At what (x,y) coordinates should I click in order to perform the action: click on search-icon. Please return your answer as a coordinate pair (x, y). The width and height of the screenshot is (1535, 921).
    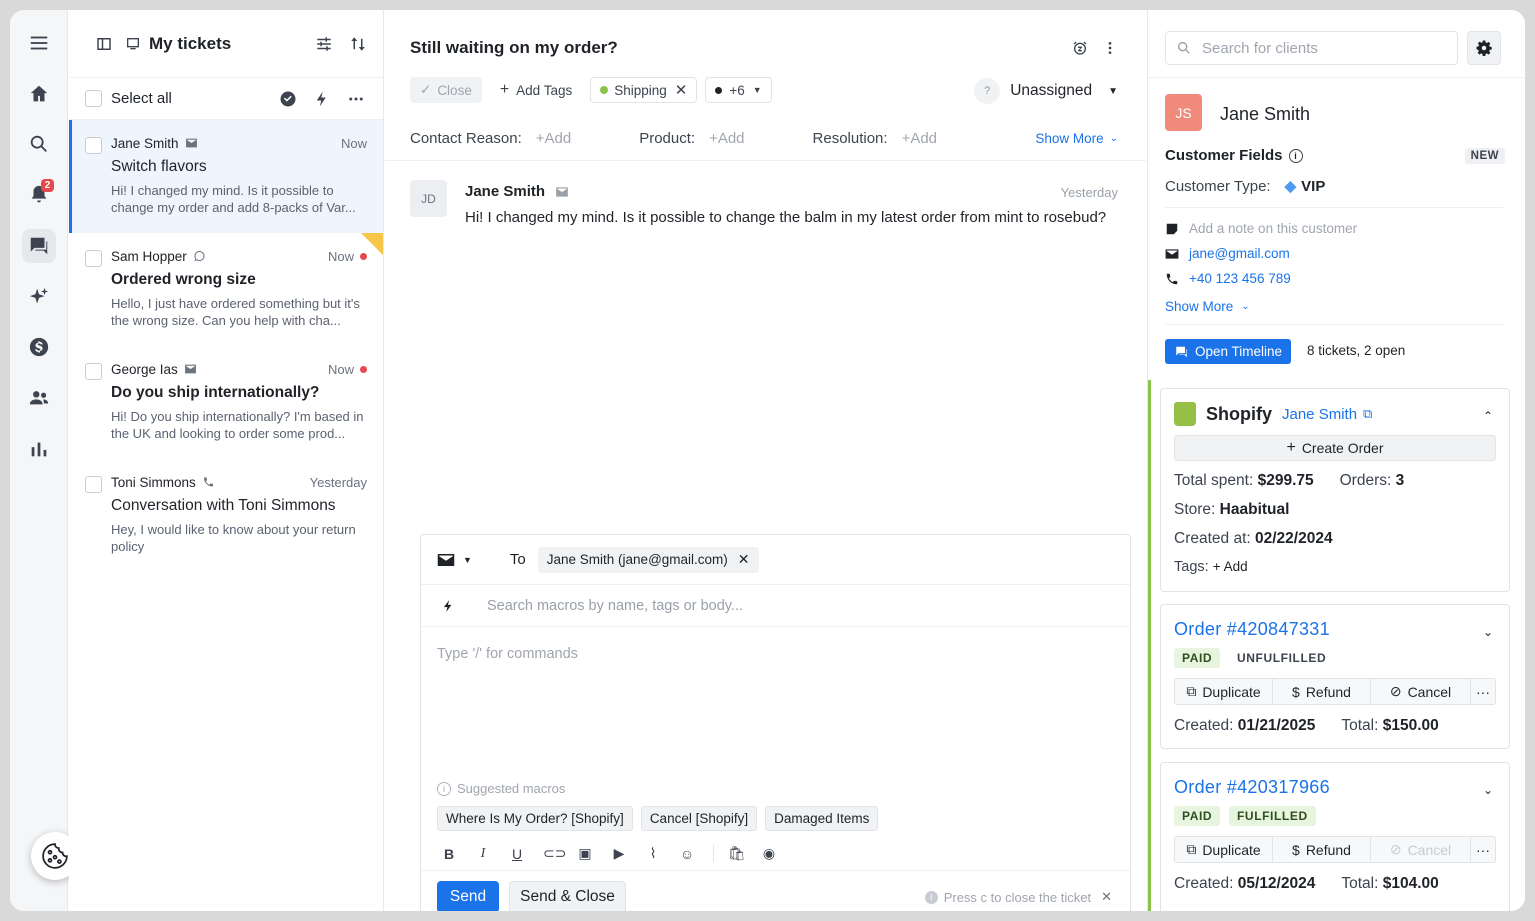
    Looking at the image, I should click on (39, 144).